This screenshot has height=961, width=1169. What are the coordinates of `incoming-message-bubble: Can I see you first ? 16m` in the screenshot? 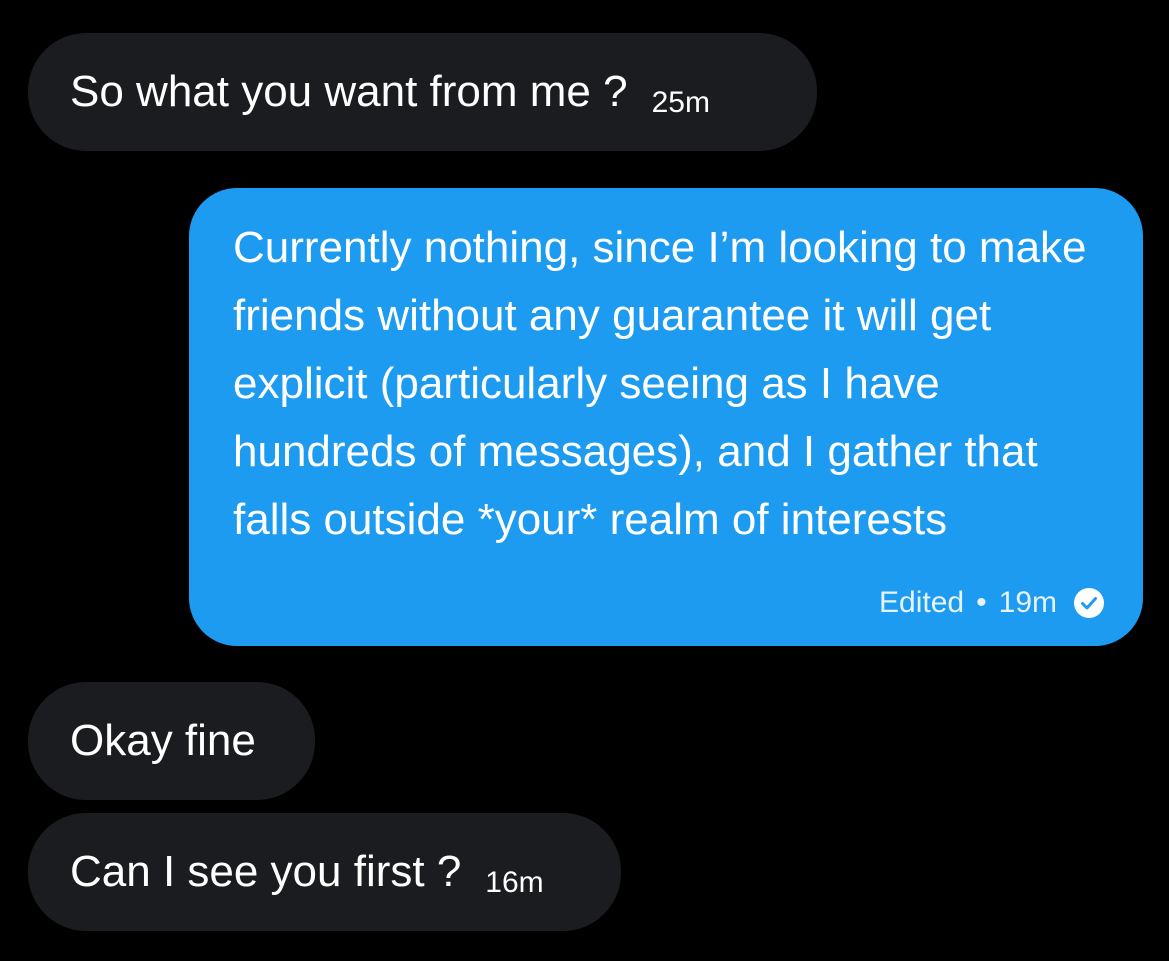 It's located at (324, 872).